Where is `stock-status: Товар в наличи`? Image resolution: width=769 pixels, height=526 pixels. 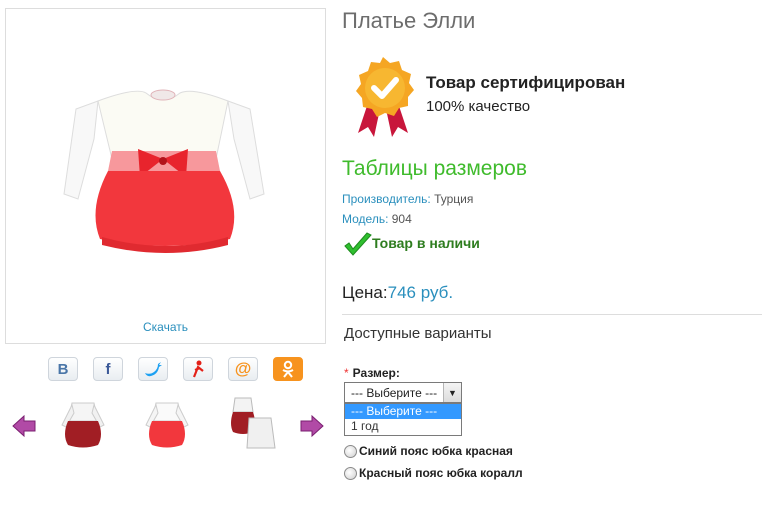 stock-status: Товар в наличи is located at coordinates (426, 243).